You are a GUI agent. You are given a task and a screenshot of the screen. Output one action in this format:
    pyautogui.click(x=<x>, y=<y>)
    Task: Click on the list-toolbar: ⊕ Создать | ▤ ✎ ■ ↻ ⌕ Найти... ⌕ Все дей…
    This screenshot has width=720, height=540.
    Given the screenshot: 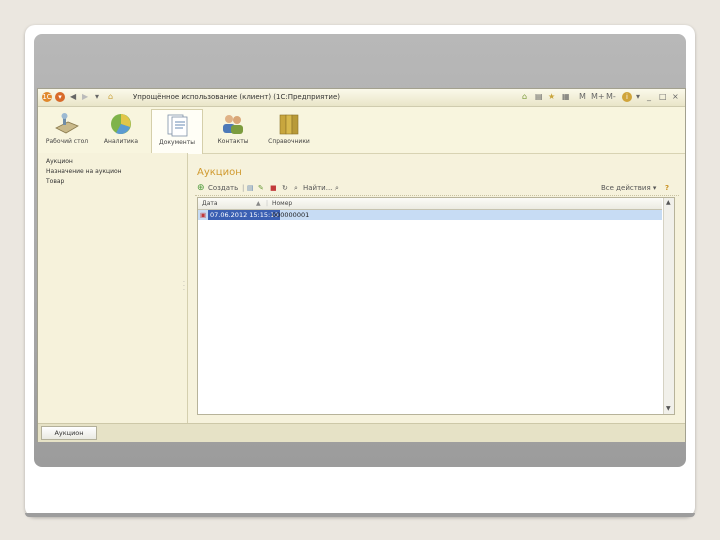 What is the action you would take?
    pyautogui.click(x=437, y=189)
    